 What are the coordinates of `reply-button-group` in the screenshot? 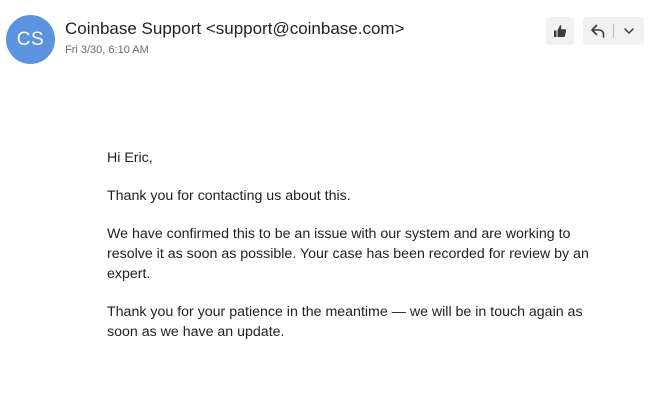 It's located at (613, 31).